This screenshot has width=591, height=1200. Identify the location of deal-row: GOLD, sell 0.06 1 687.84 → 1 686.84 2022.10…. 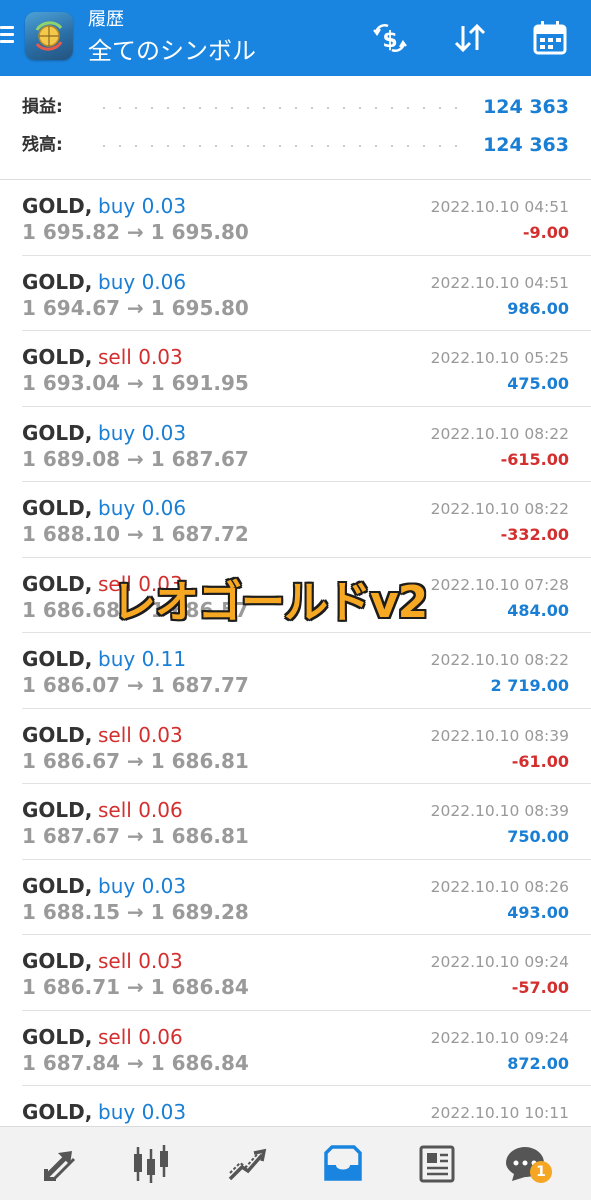
(295, 1049).